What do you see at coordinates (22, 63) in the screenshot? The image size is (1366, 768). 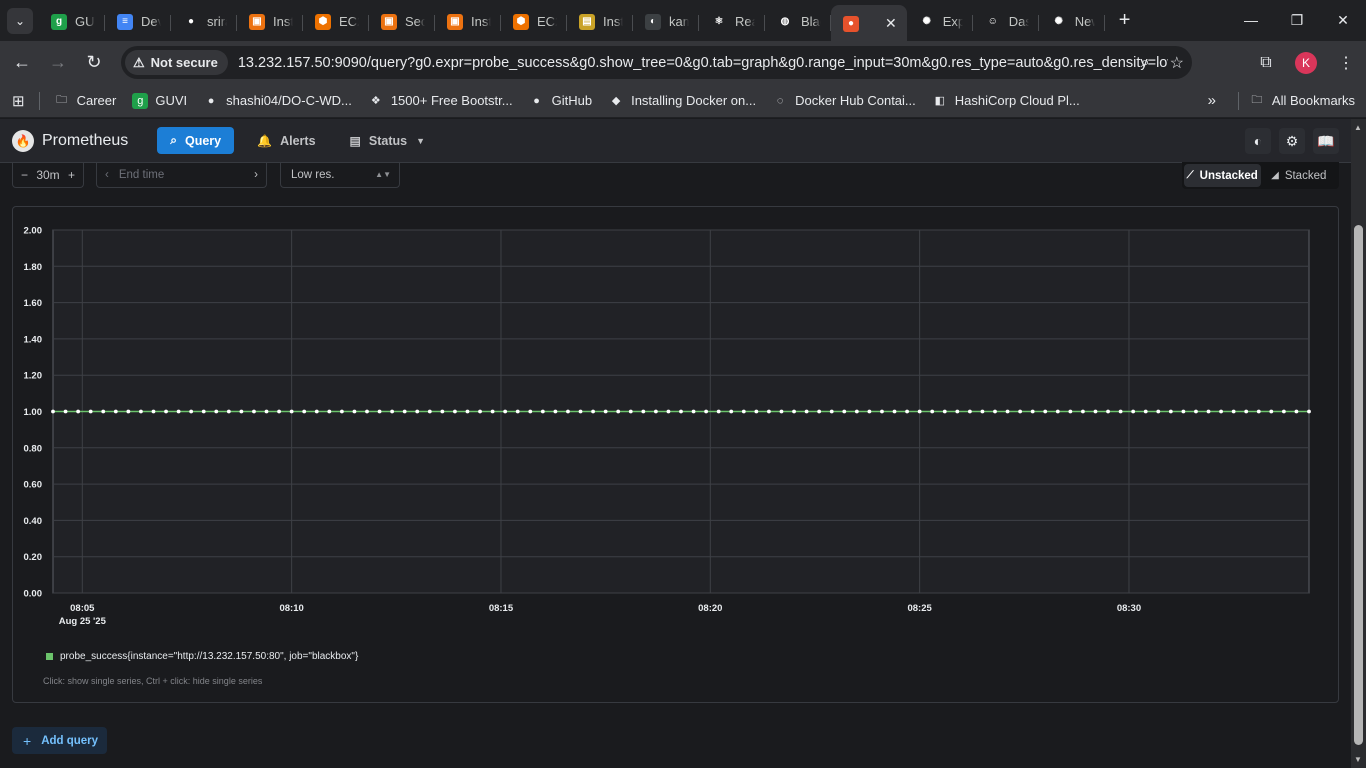 I see `back-button: ←` at bounding box center [22, 63].